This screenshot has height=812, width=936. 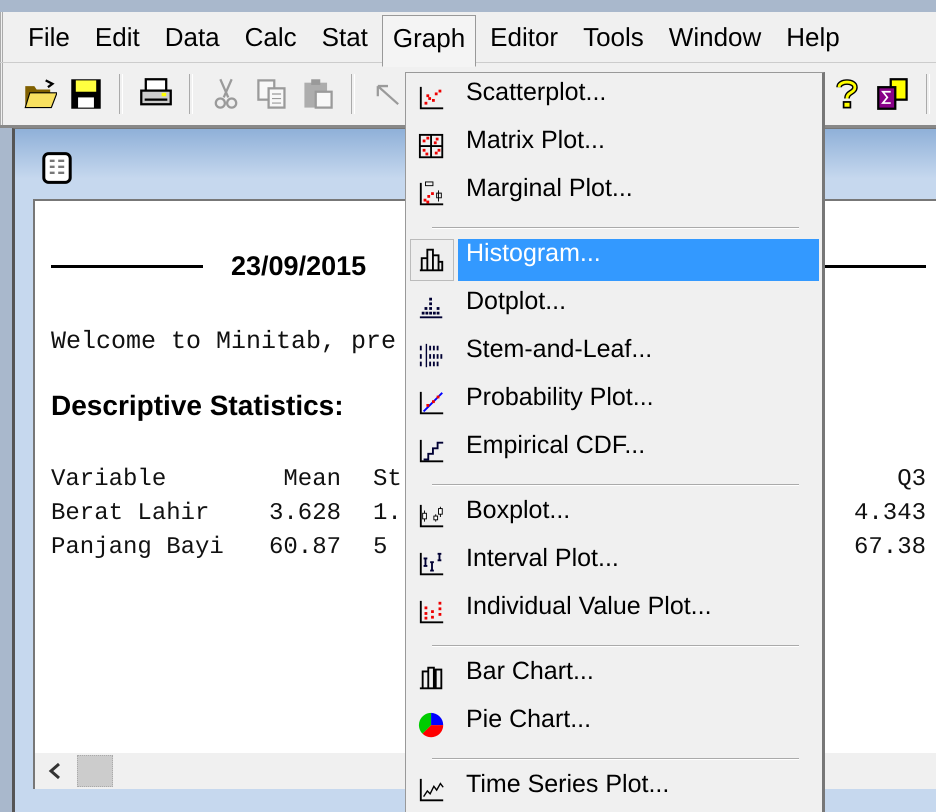 What do you see at coordinates (387, 513) in the screenshot?
I see `table-cell-text: 1.` at bounding box center [387, 513].